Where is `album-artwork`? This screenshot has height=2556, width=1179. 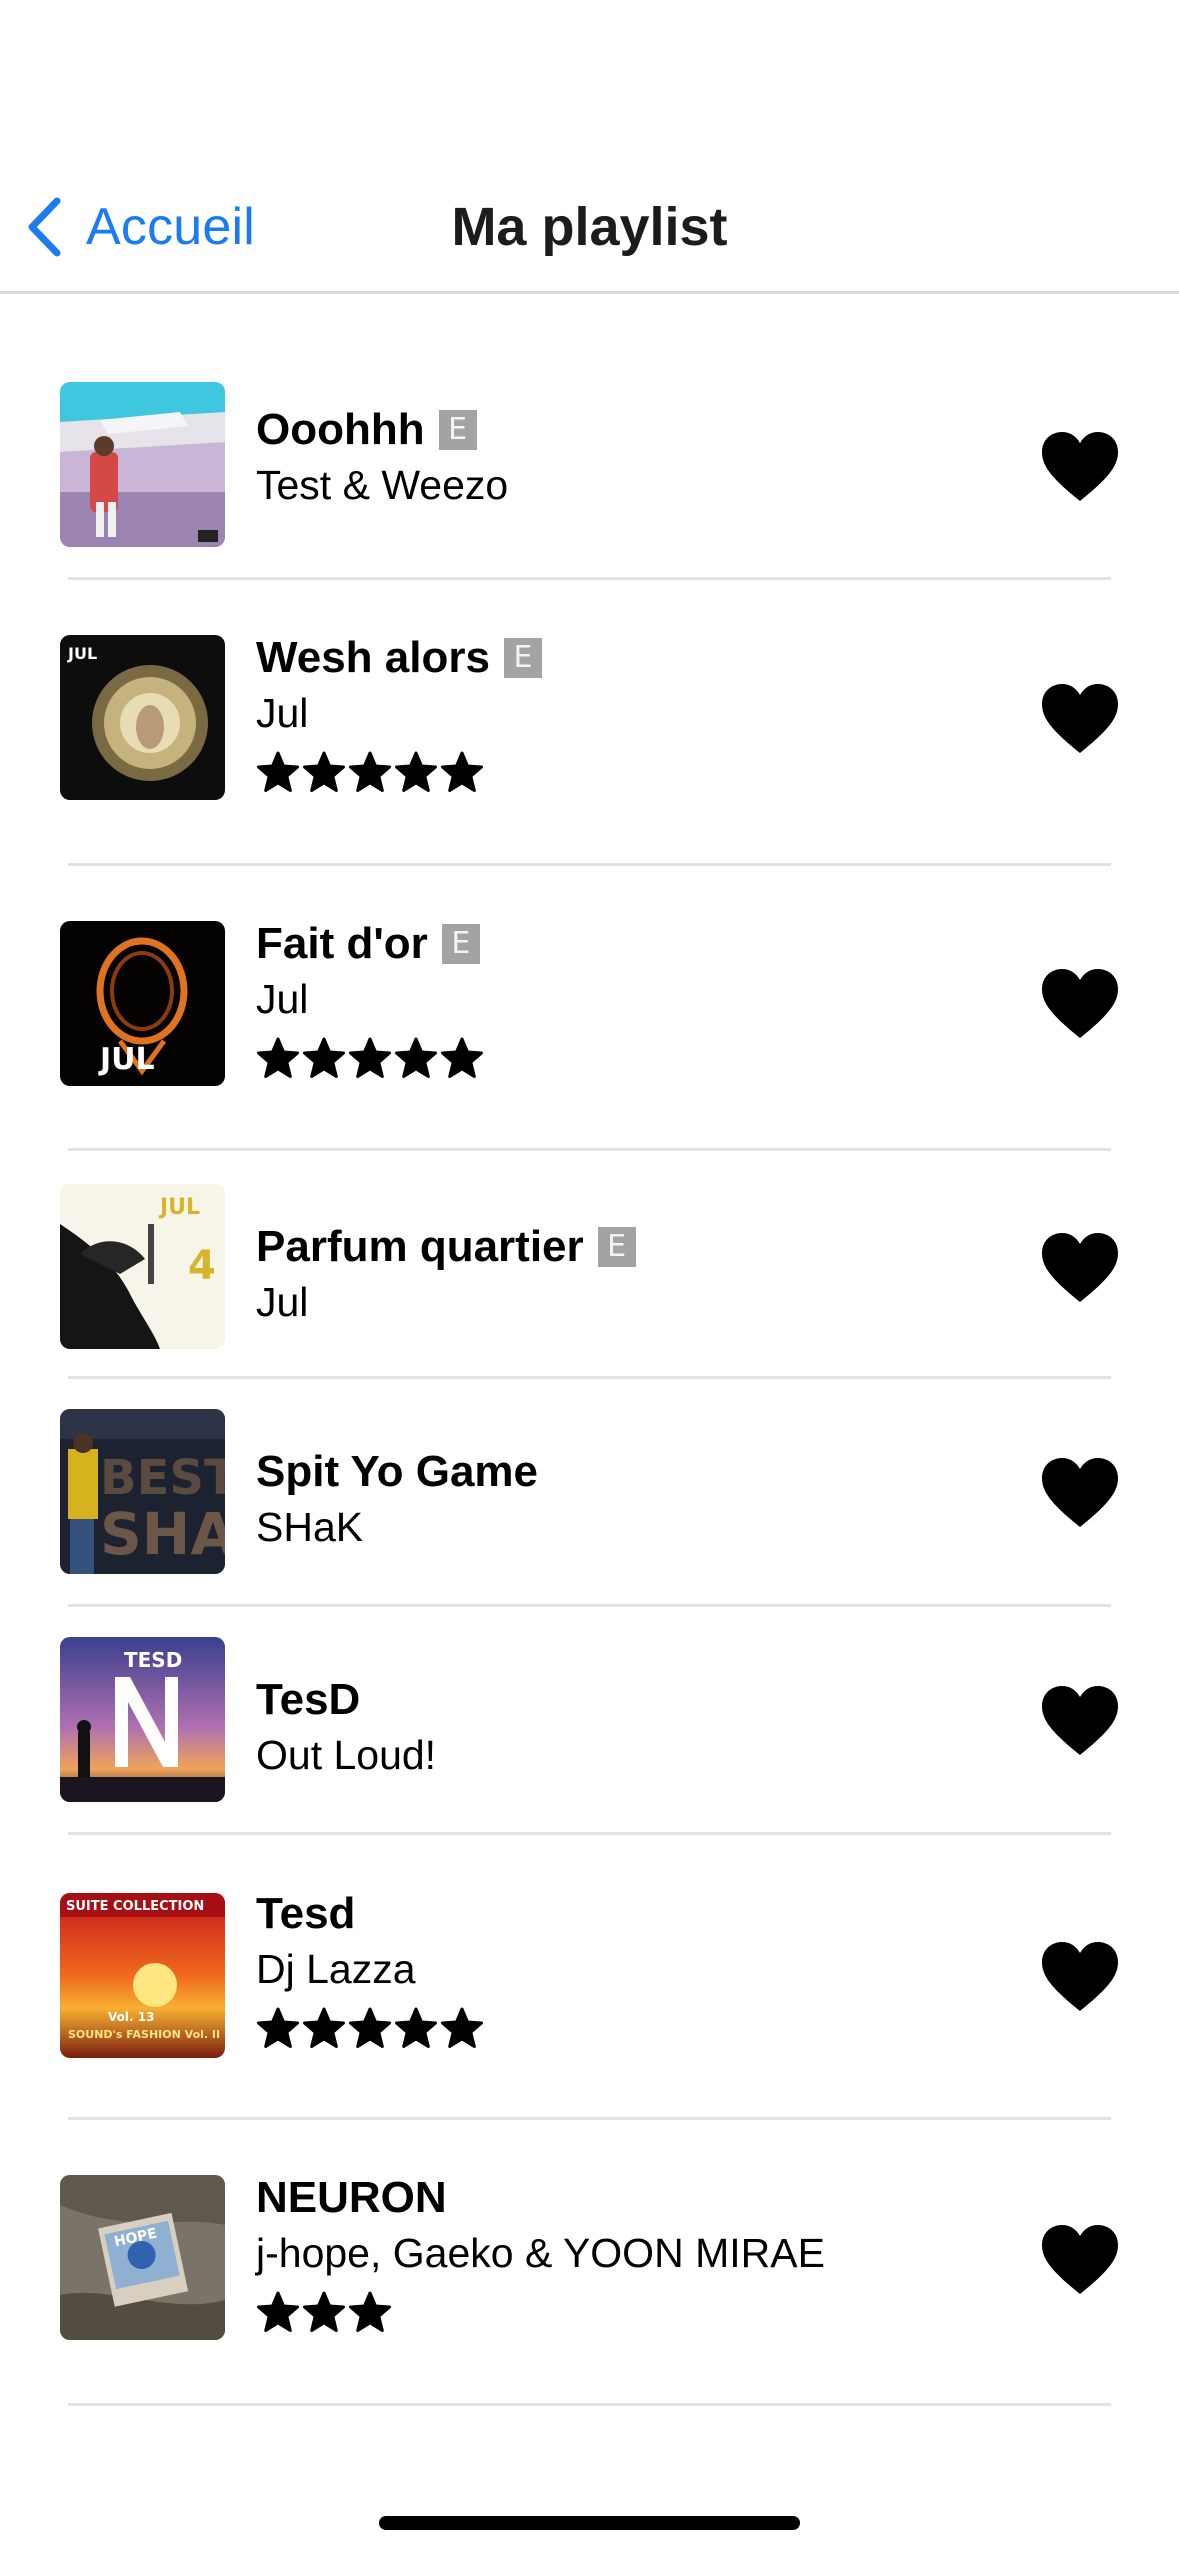
album-artwork is located at coordinates (142, 464).